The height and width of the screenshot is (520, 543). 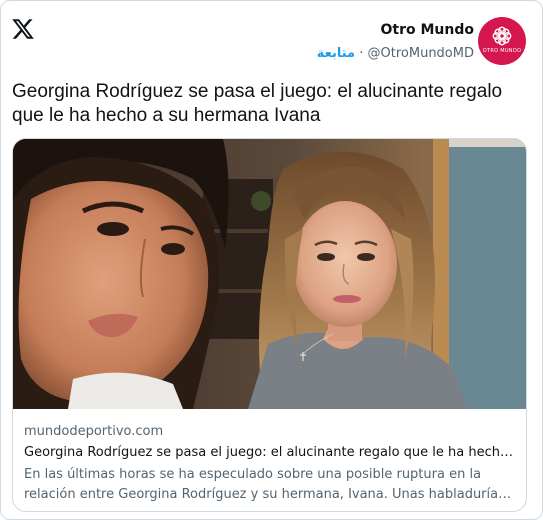 What do you see at coordinates (270, 431) in the screenshot?
I see `link-domain: mundodeportivo.com` at bounding box center [270, 431].